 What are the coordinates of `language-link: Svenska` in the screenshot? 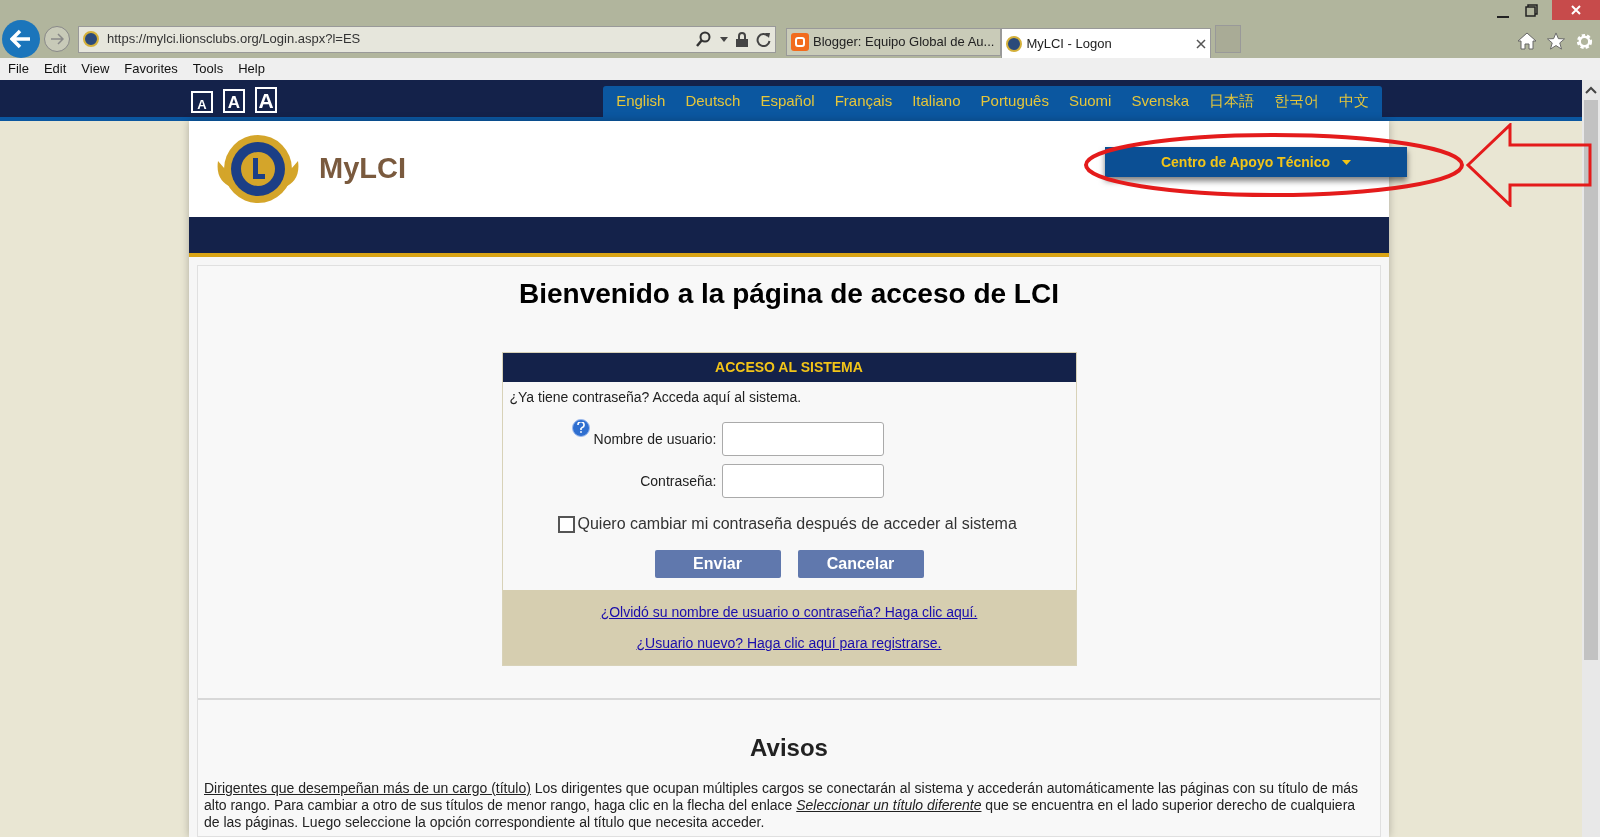 It's located at (1160, 101).